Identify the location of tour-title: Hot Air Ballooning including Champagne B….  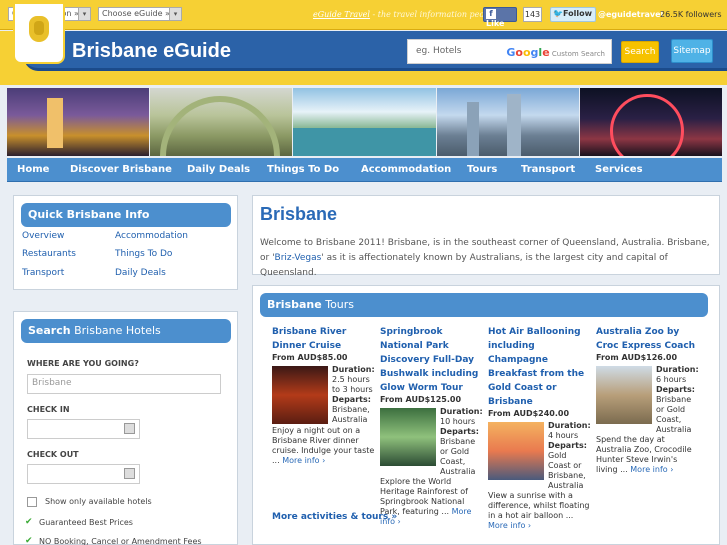
(536, 367).